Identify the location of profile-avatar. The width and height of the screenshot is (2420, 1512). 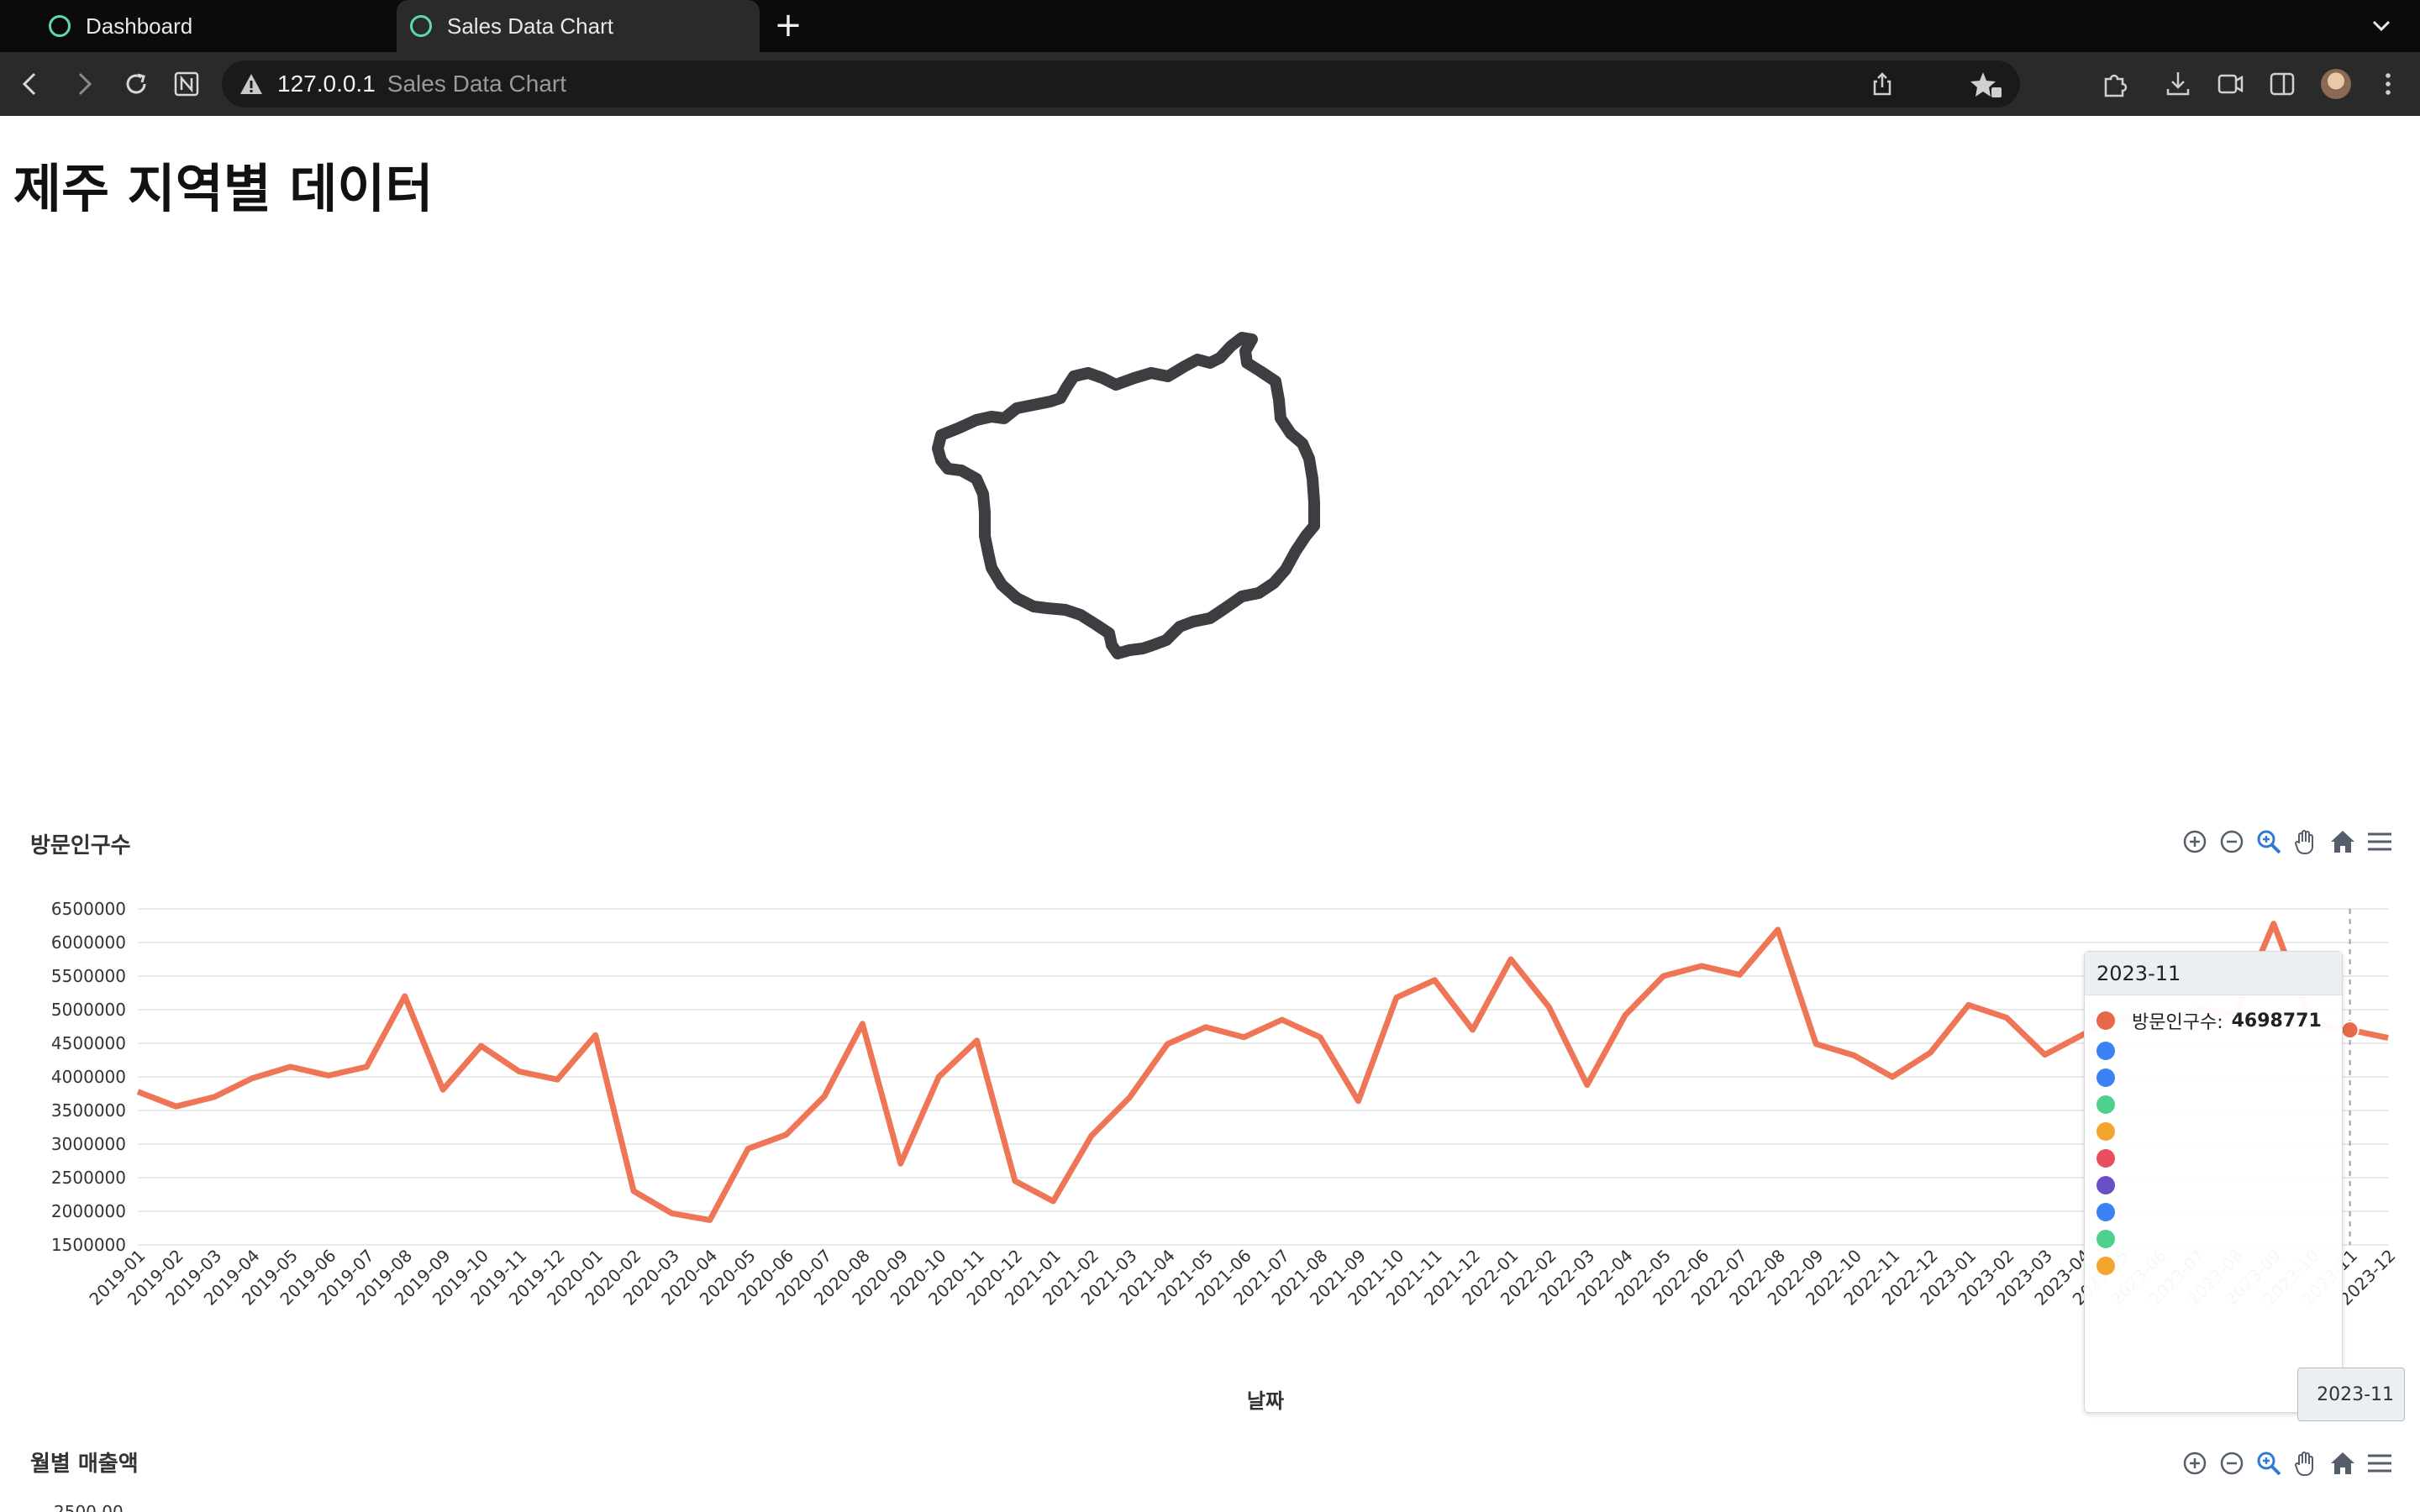
(2336, 84).